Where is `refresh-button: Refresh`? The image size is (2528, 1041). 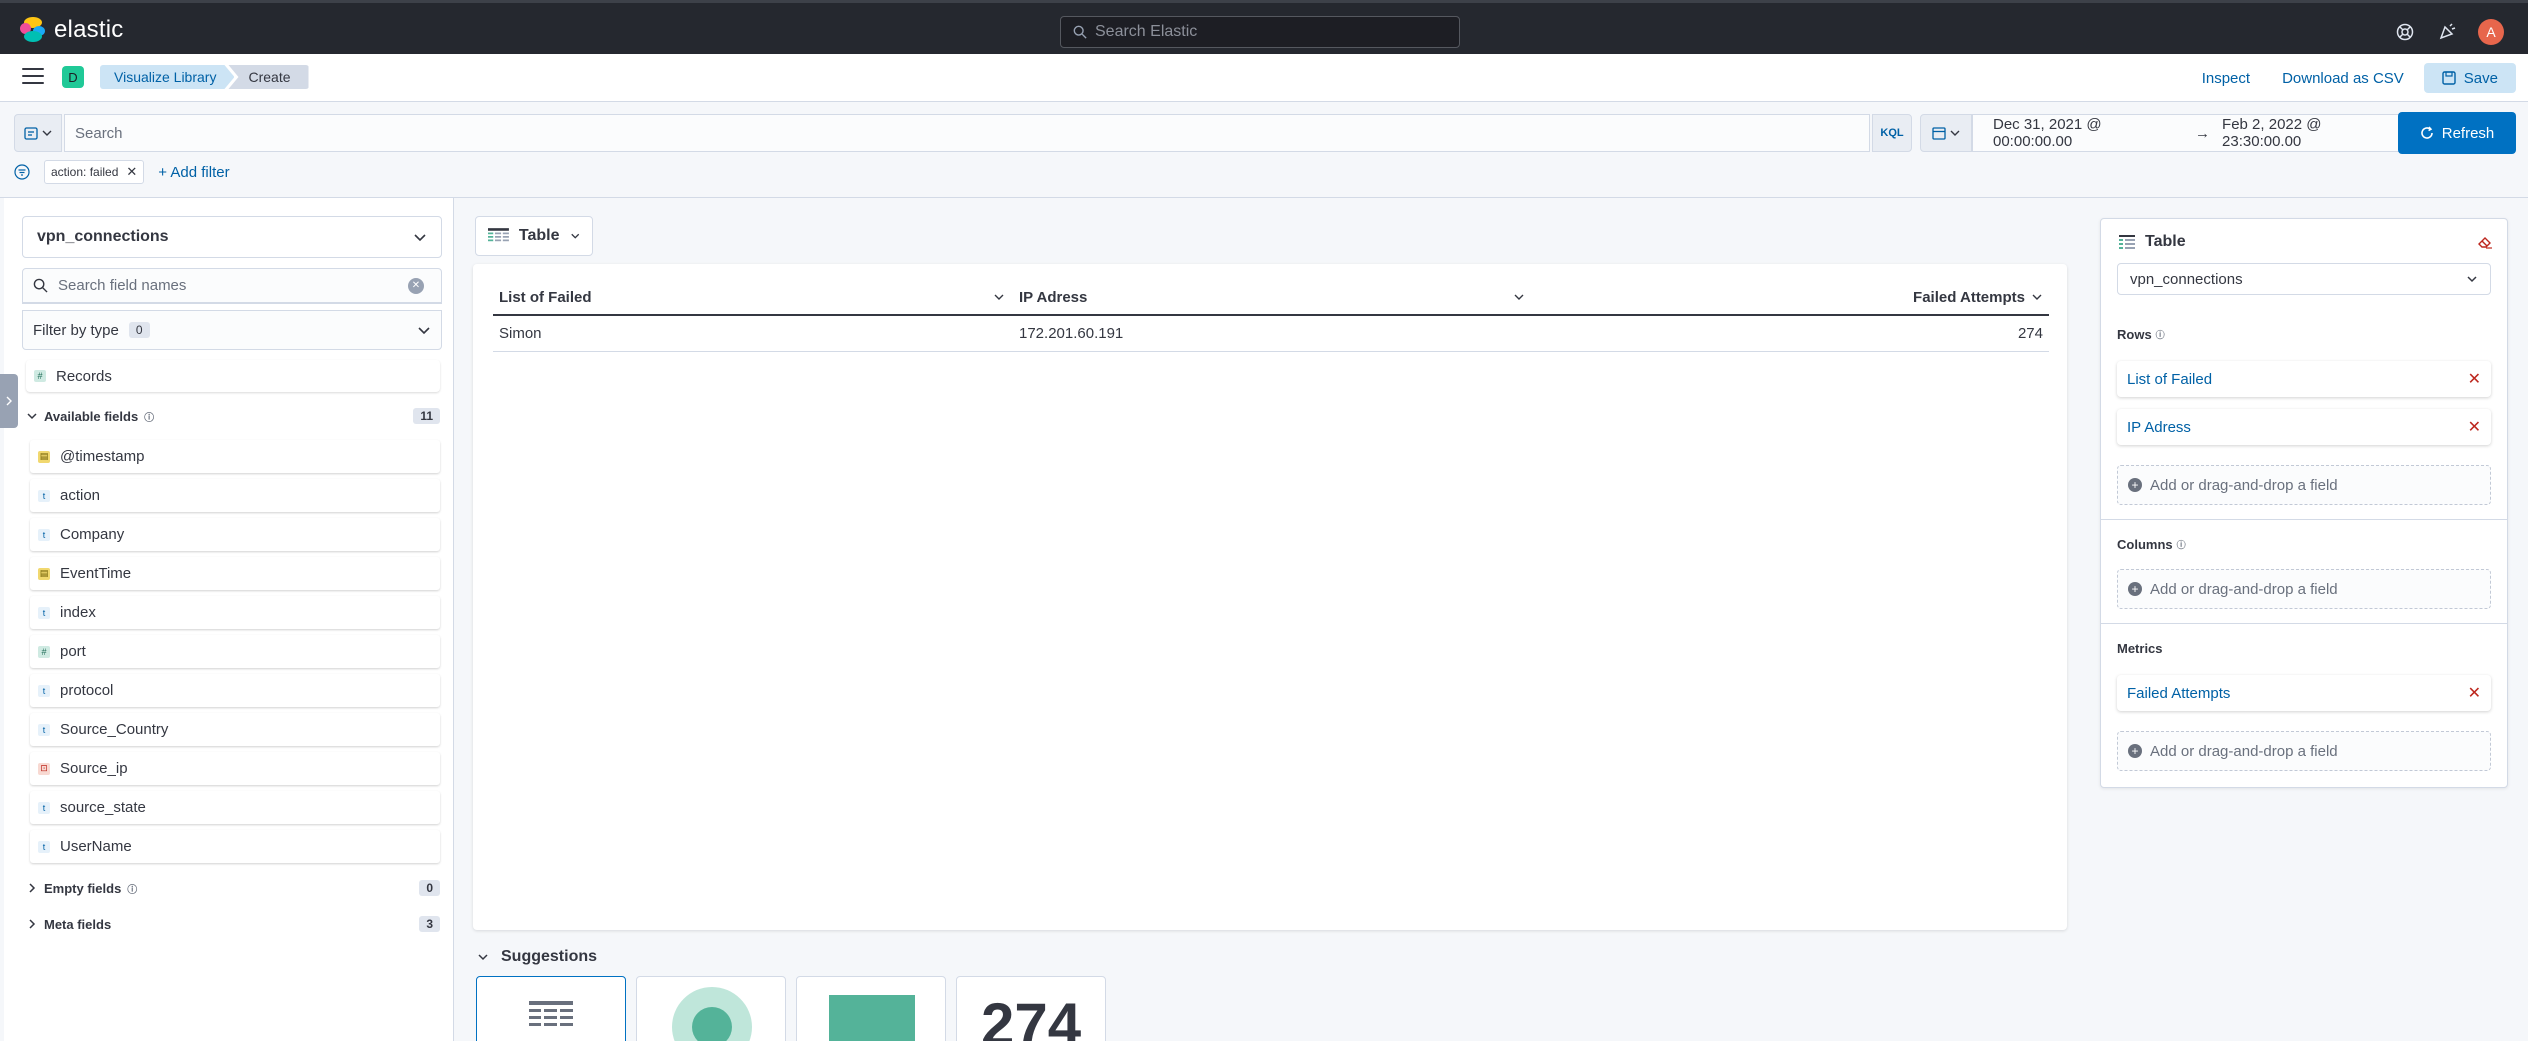
refresh-button: Refresh is located at coordinates (2457, 133).